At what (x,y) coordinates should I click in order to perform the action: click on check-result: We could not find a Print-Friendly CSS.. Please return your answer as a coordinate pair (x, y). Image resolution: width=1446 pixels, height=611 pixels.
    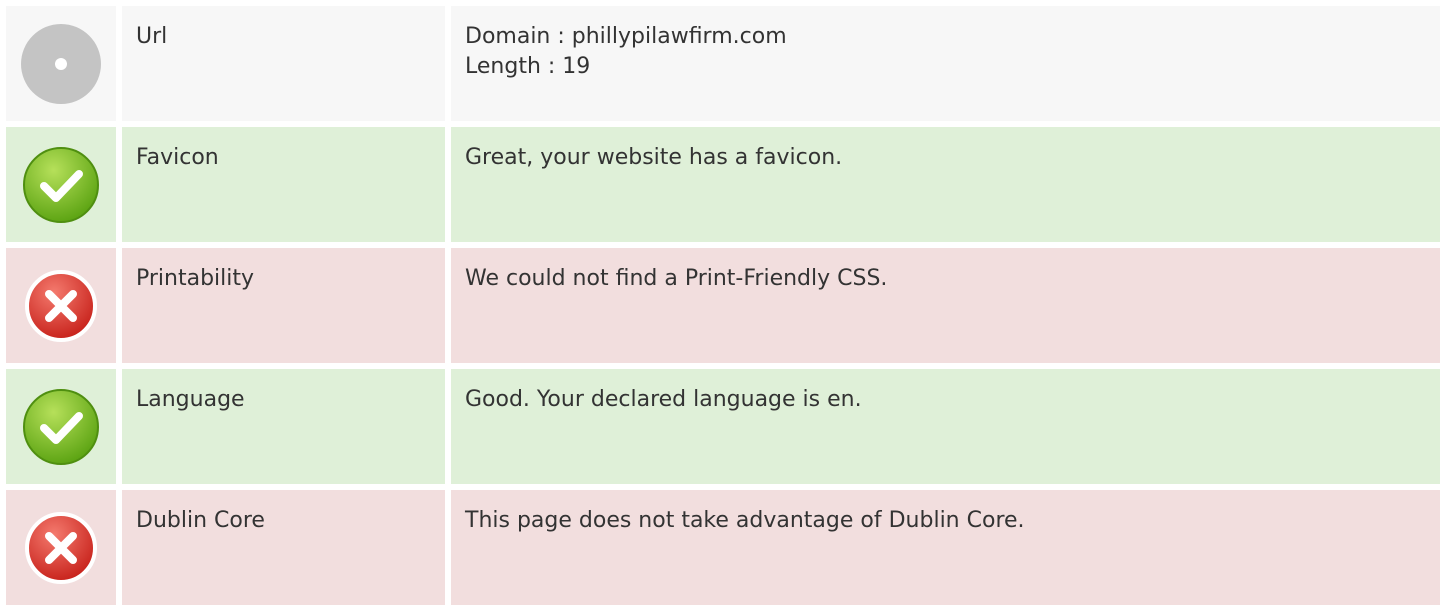
    Looking at the image, I should click on (945, 305).